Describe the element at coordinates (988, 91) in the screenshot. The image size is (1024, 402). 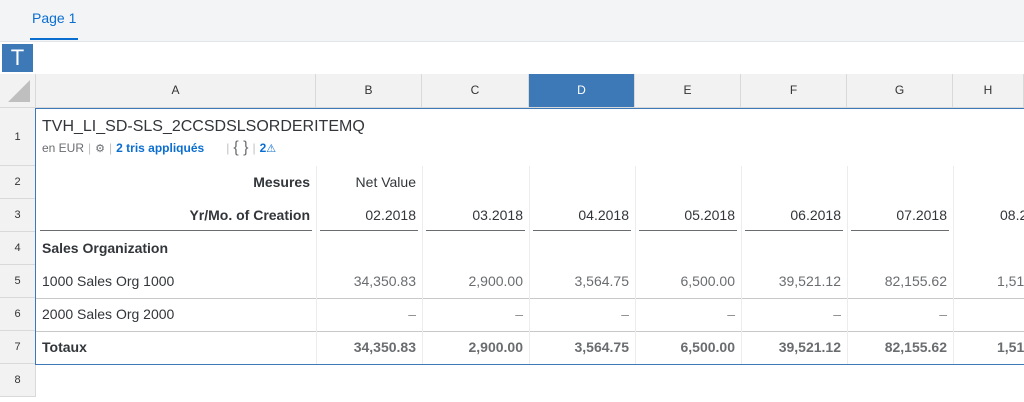
I see `column-header-h: H` at that location.